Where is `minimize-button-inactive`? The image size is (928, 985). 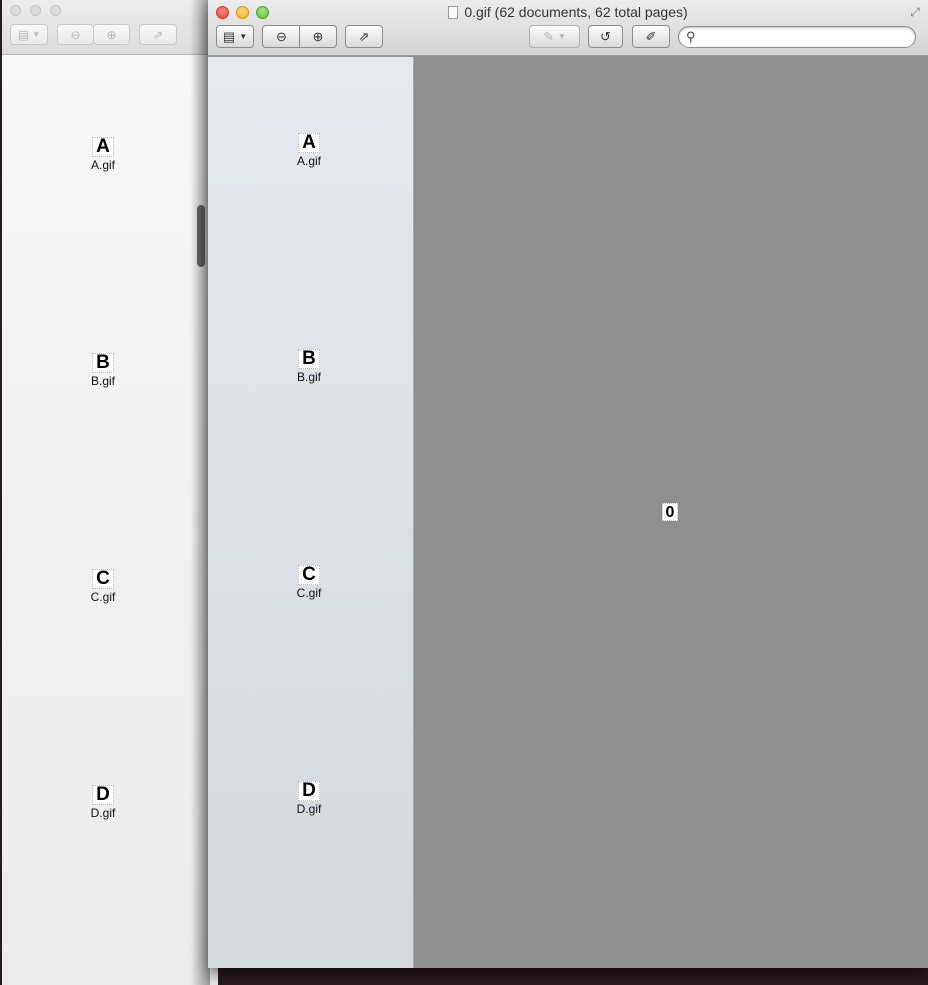 minimize-button-inactive is located at coordinates (35, 10).